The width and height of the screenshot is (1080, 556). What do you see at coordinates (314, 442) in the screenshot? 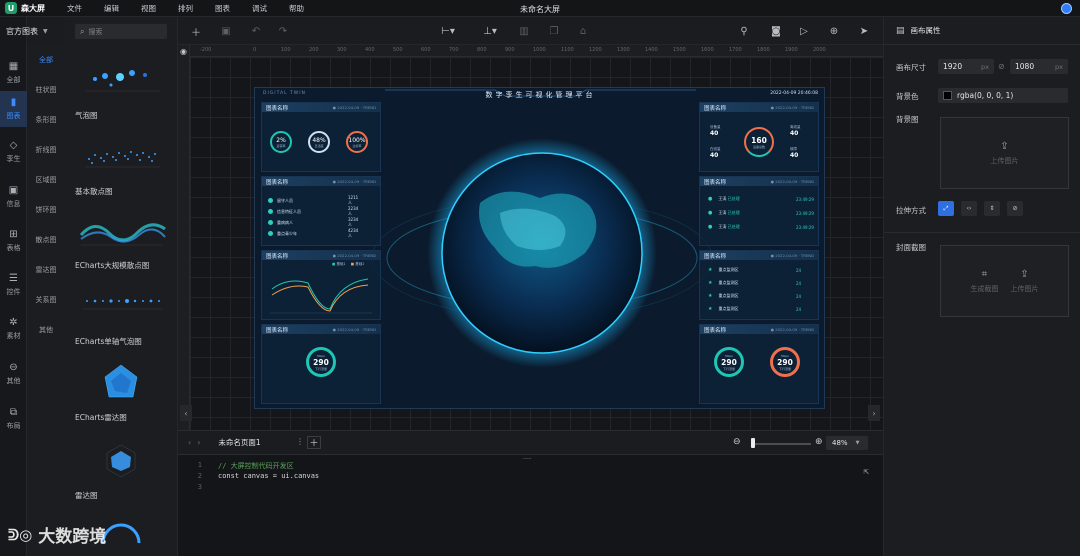
I see `add-page-button: ＋` at bounding box center [314, 442].